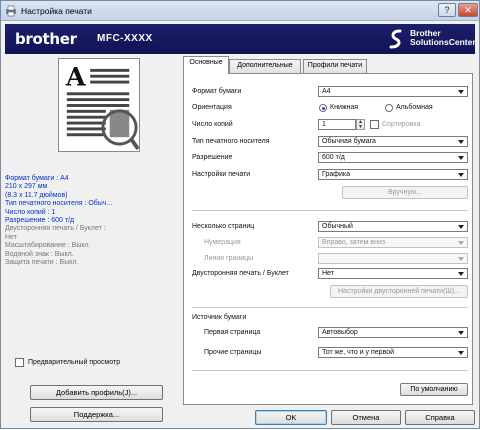 Image resolution: width=480 pixels, height=430 pixels. Describe the element at coordinates (11, 11) in the screenshot. I see `printer-icon` at that location.